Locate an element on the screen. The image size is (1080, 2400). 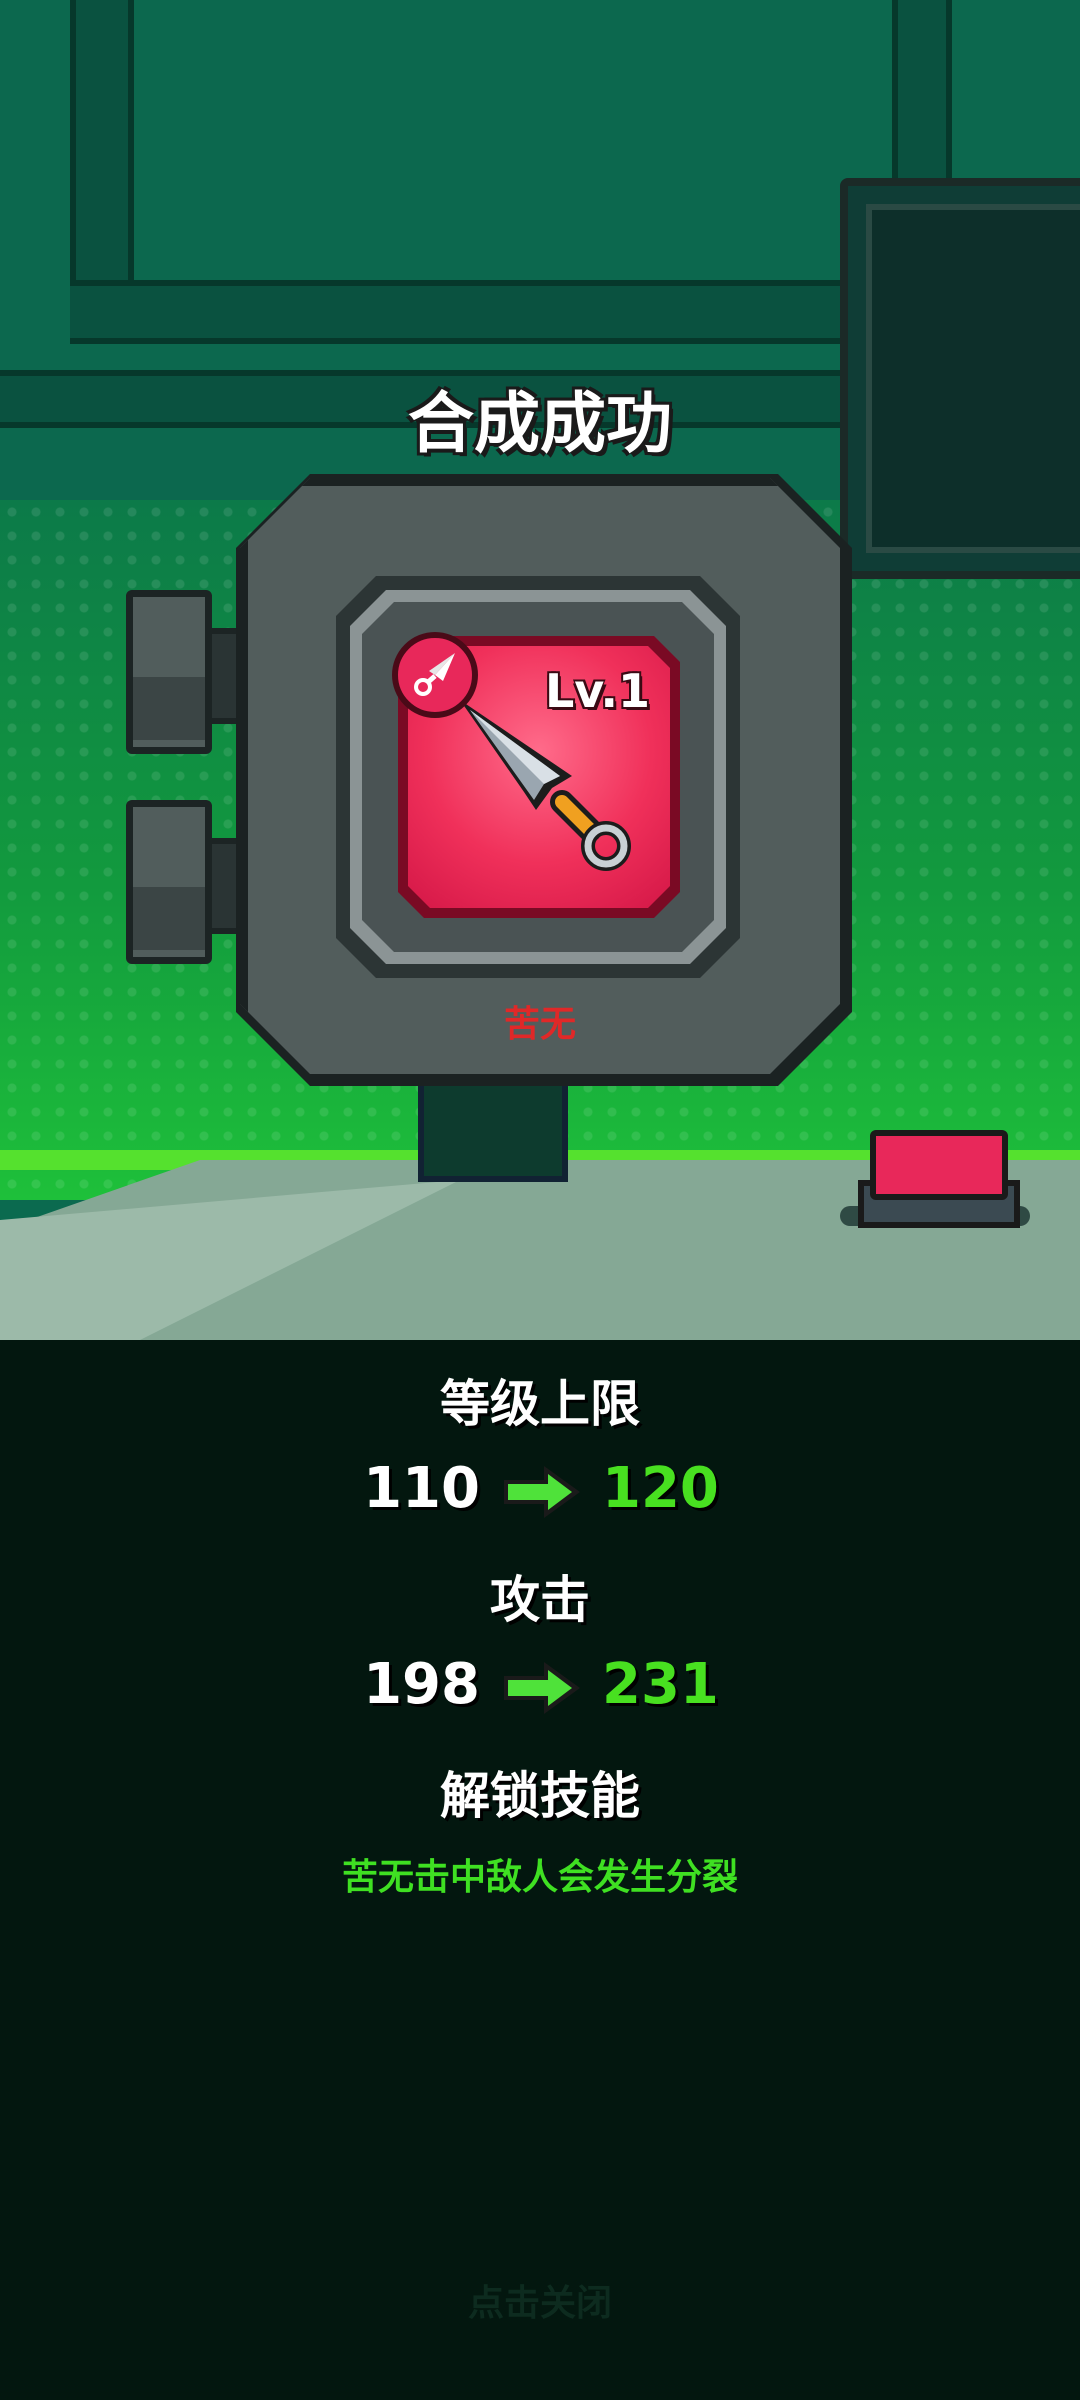
stat-old-value: 198 is located at coordinates (421, 1684).